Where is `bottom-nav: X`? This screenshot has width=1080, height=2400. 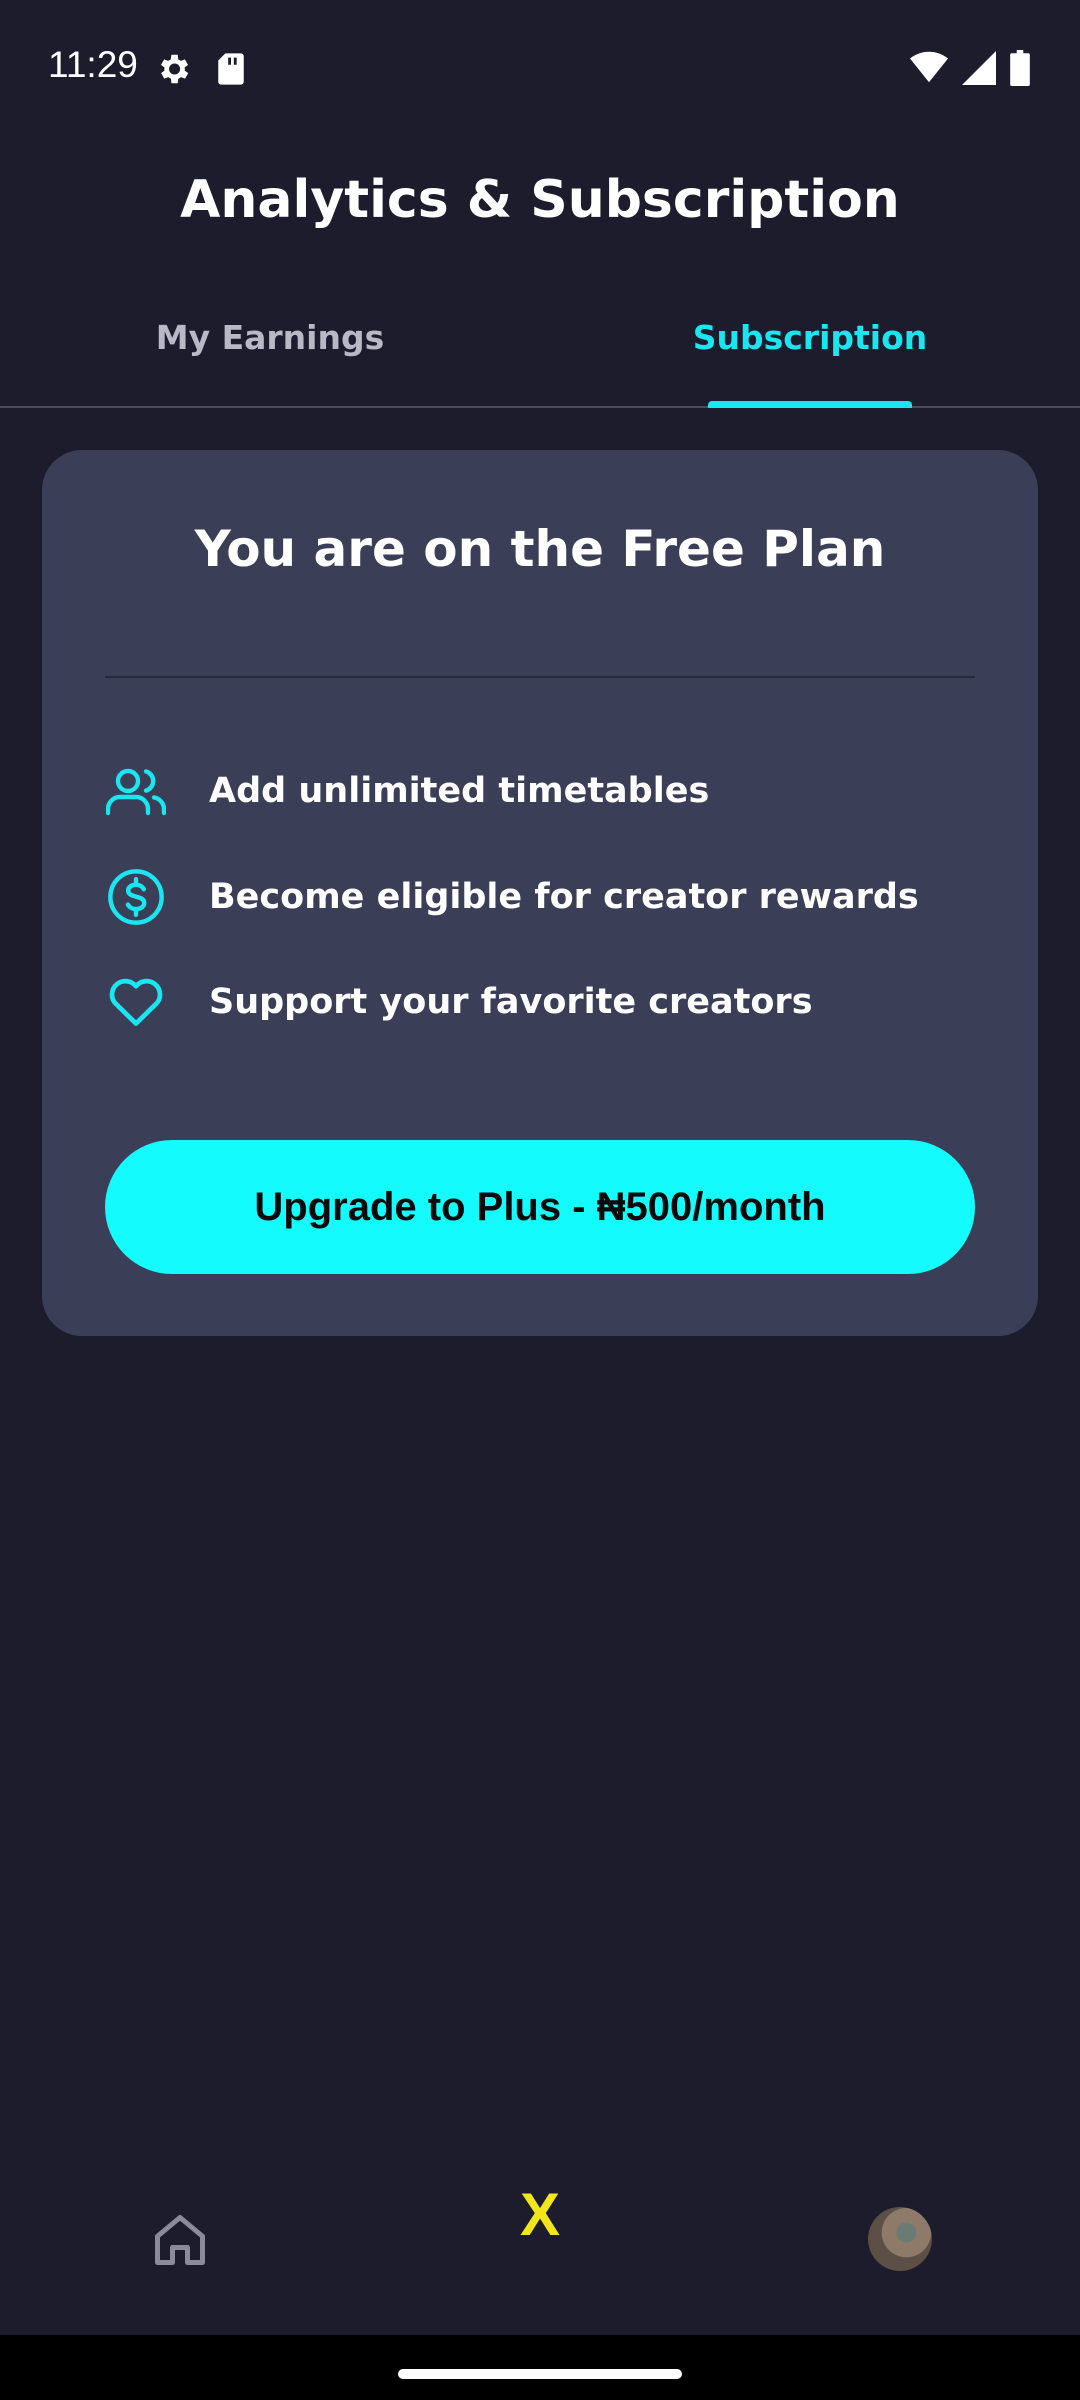 bottom-nav: X is located at coordinates (540, 2247).